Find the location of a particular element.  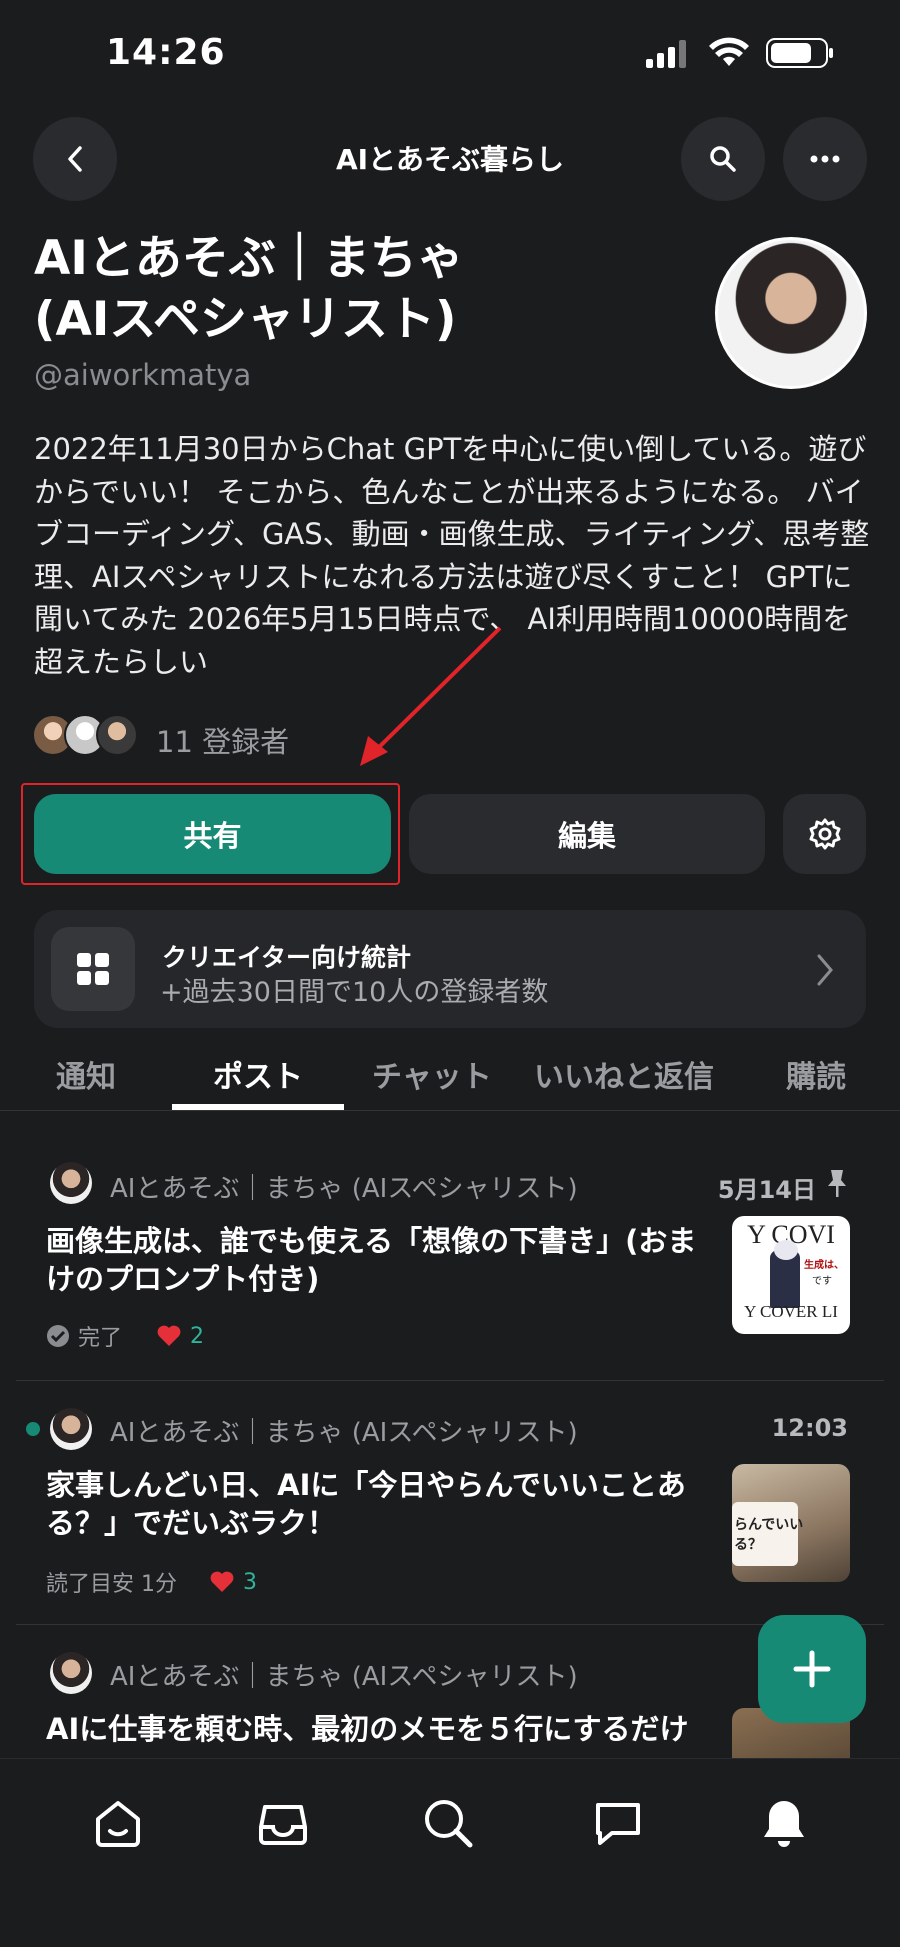

edit-button: 編集 is located at coordinates (587, 834).